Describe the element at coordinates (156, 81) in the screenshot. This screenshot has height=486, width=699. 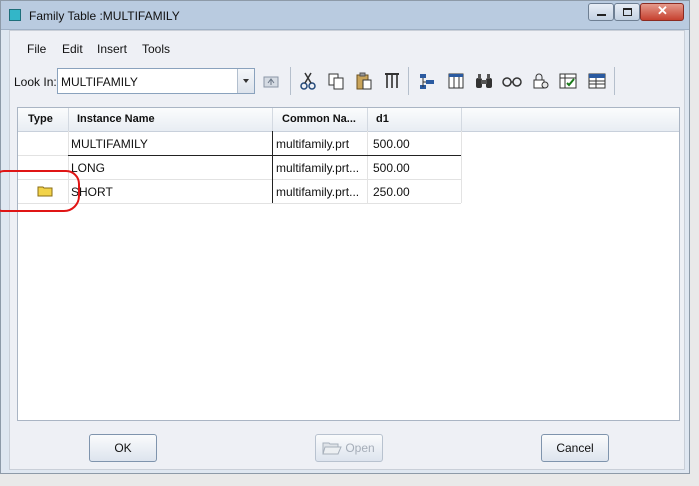
I see `look-in-select: MULTIFAMILY` at that location.